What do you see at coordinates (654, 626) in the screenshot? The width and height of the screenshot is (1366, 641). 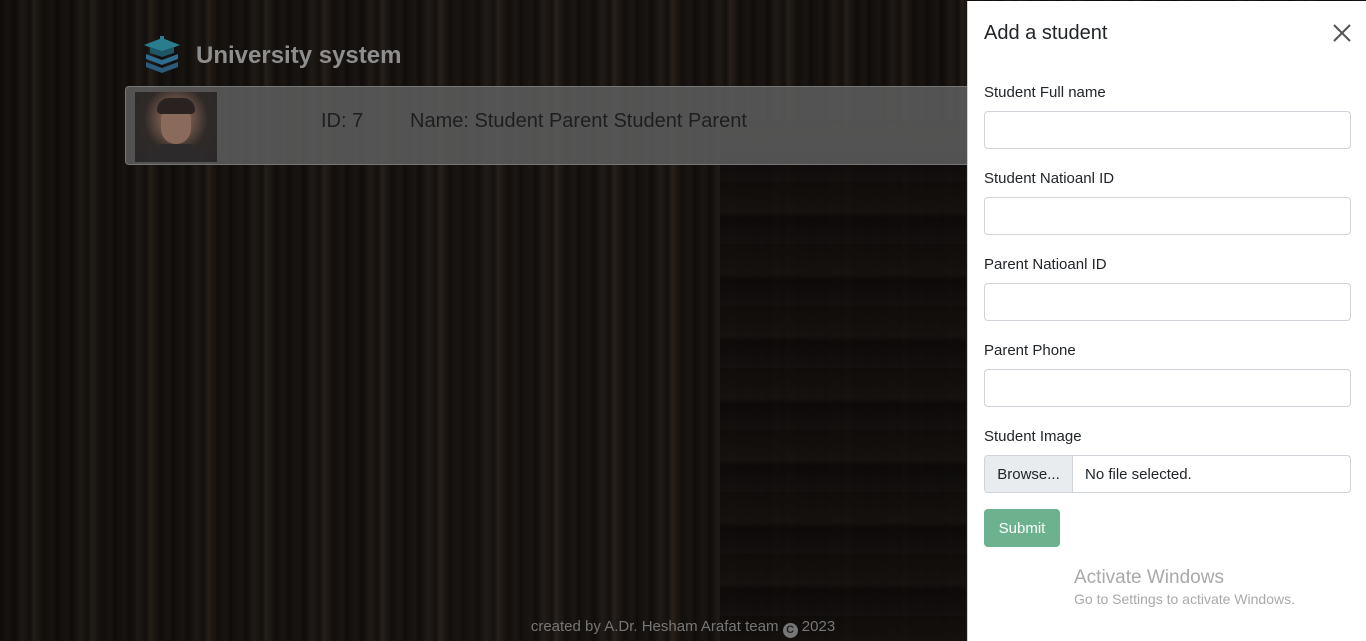 I see `footer-credit: created by A.Dr. Hesham Arafat team` at bounding box center [654, 626].